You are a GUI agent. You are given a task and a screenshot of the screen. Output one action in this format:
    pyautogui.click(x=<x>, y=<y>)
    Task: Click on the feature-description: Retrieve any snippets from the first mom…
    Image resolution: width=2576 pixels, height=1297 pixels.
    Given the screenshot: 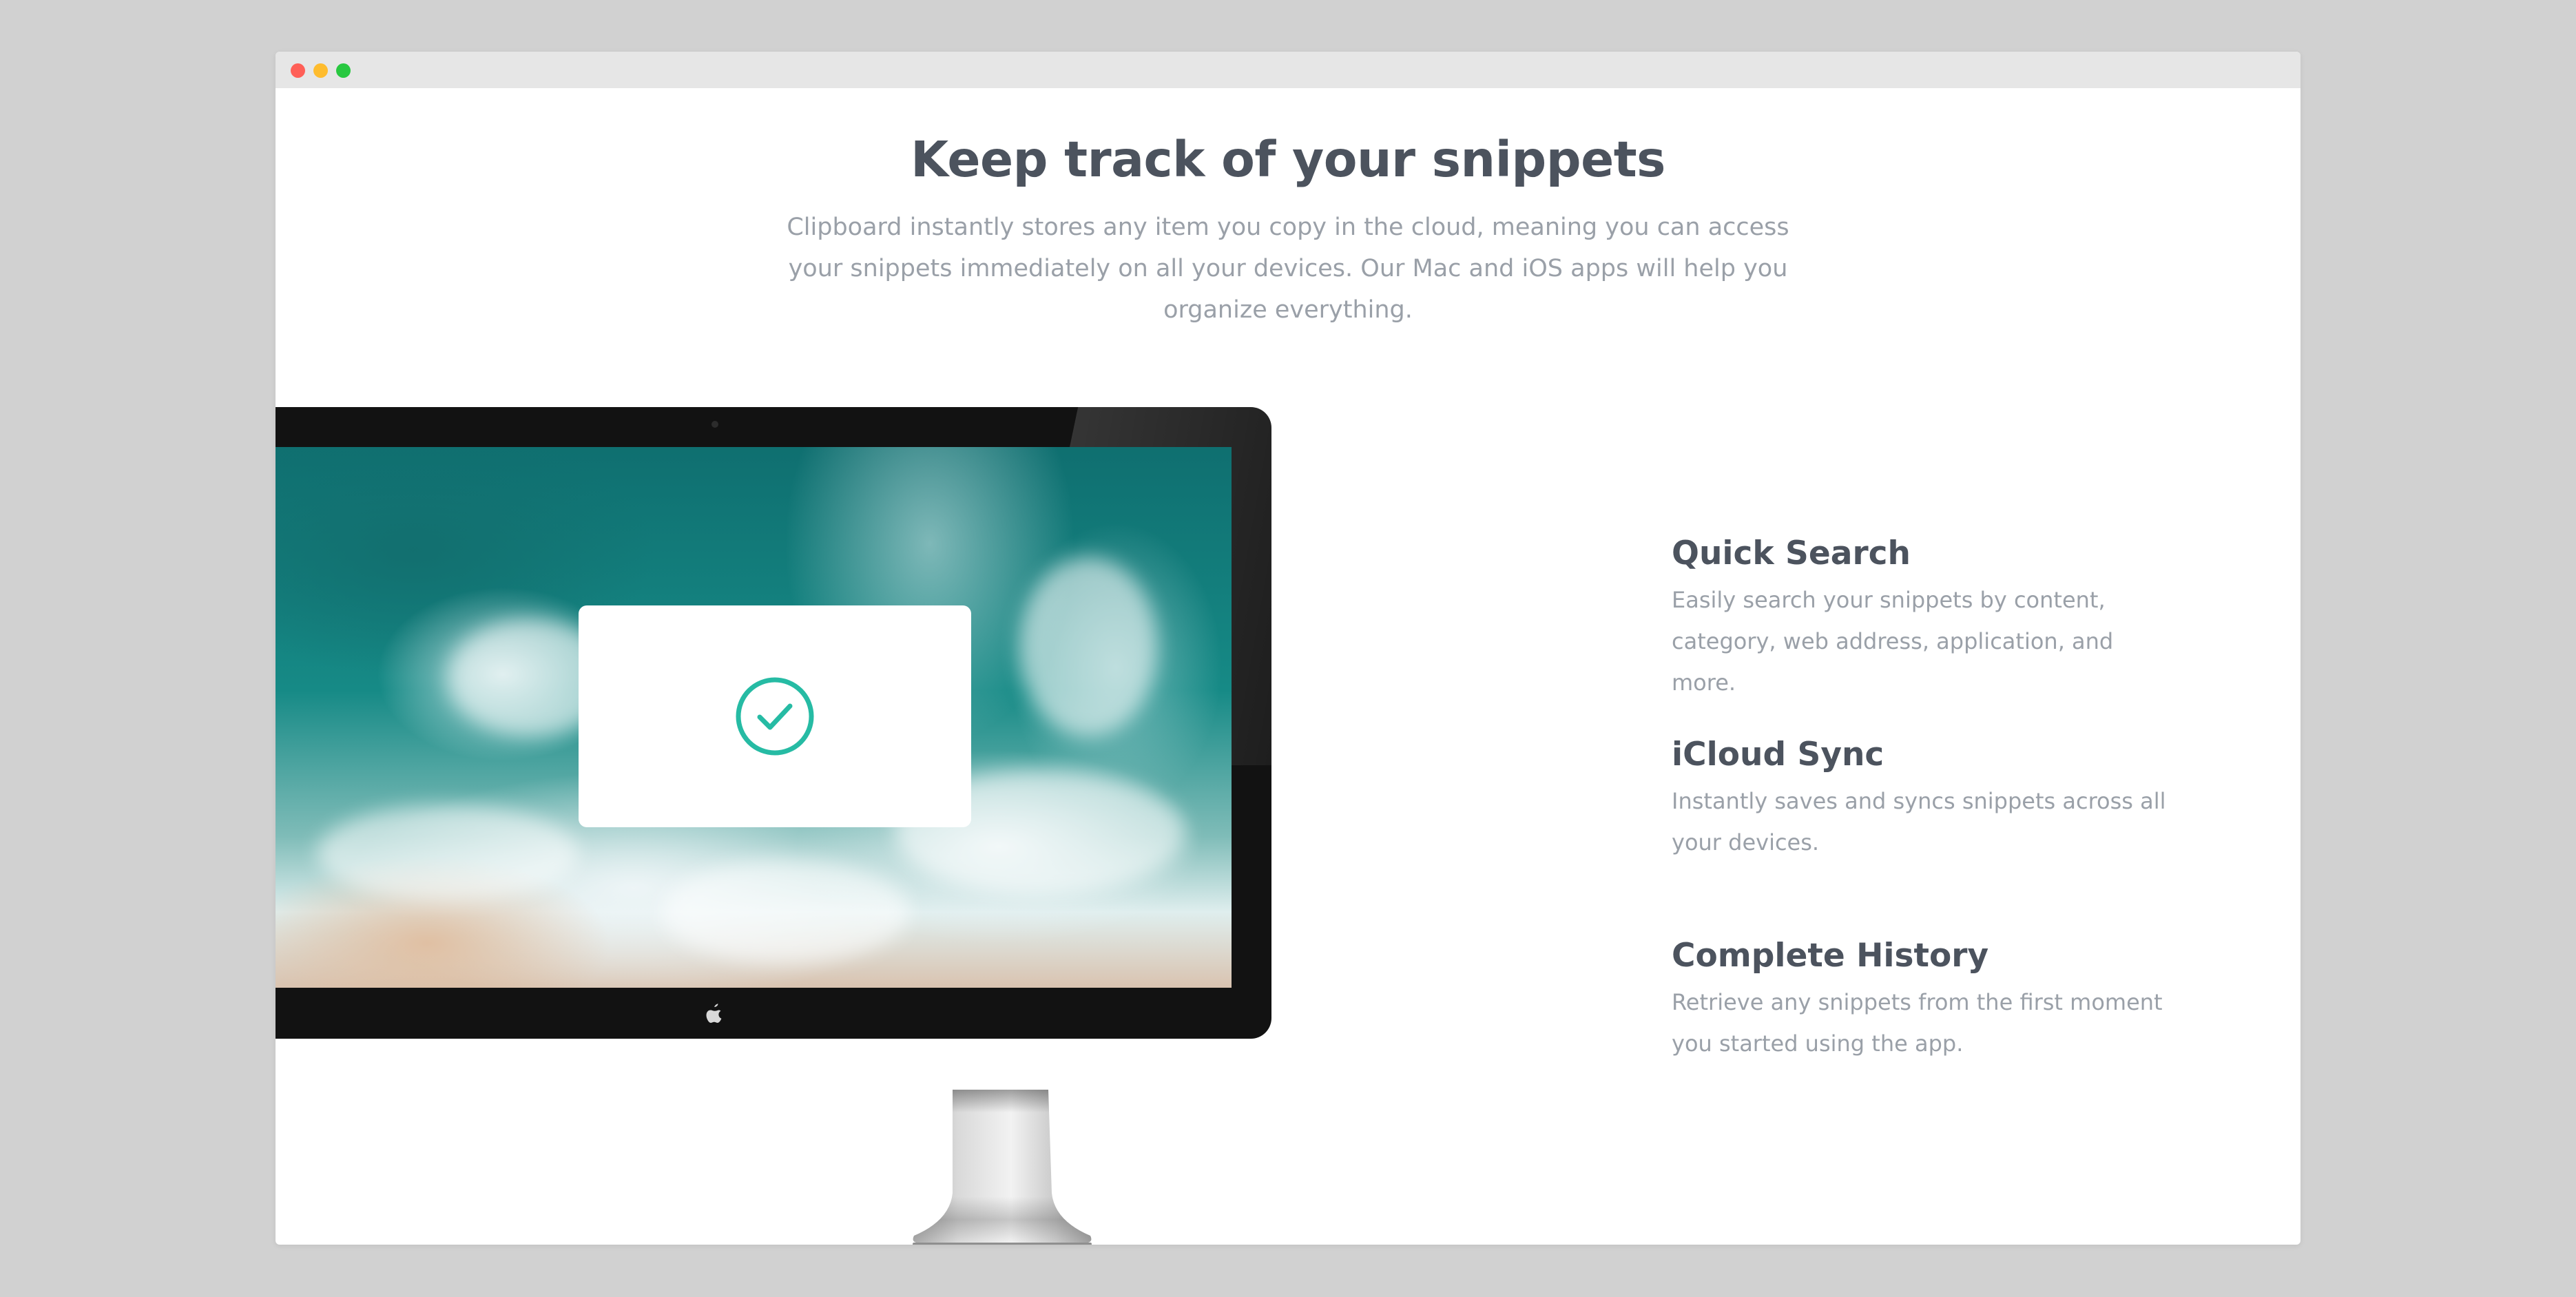 What is the action you would take?
    pyautogui.click(x=1917, y=1023)
    